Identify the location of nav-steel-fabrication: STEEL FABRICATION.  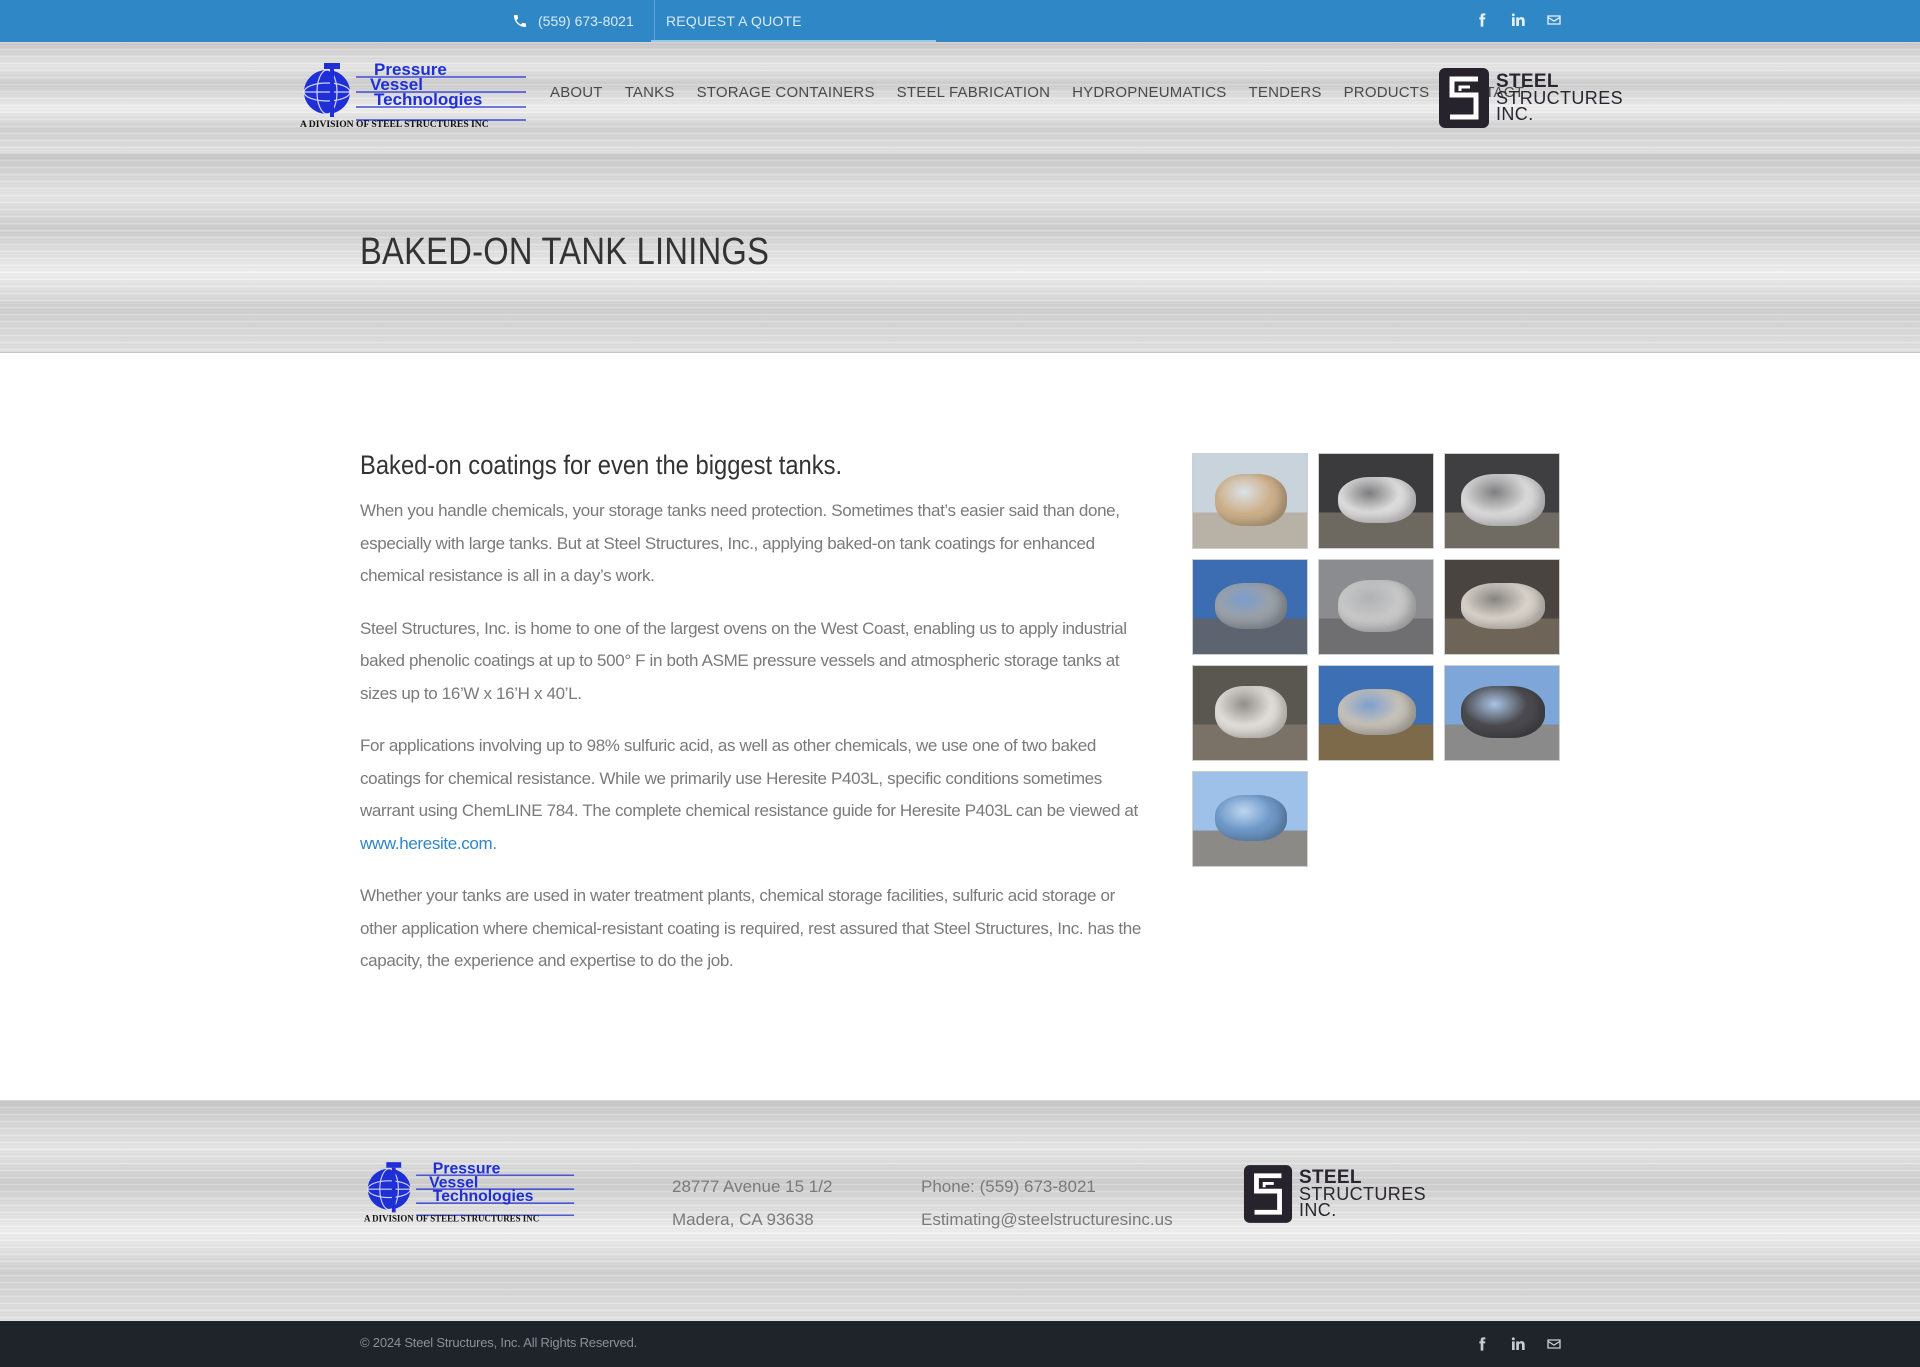
(973, 92).